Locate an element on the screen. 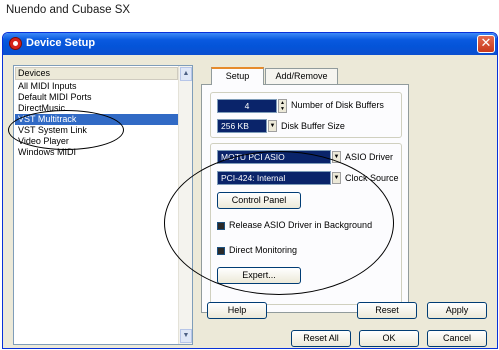  asio-driver-label: ASIO Driver is located at coordinates (369, 157).